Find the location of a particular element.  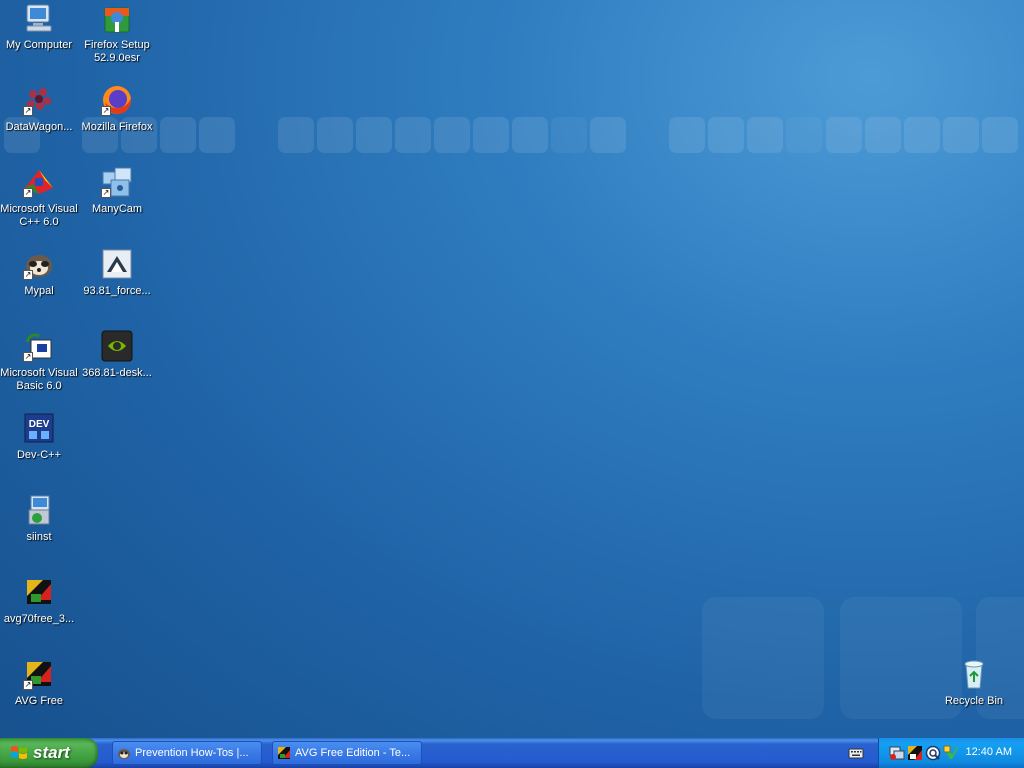

desktop-icon-ms-visual-basic: ↗ Microsoft Visual Basic 6.0 is located at coordinates (39, 368).